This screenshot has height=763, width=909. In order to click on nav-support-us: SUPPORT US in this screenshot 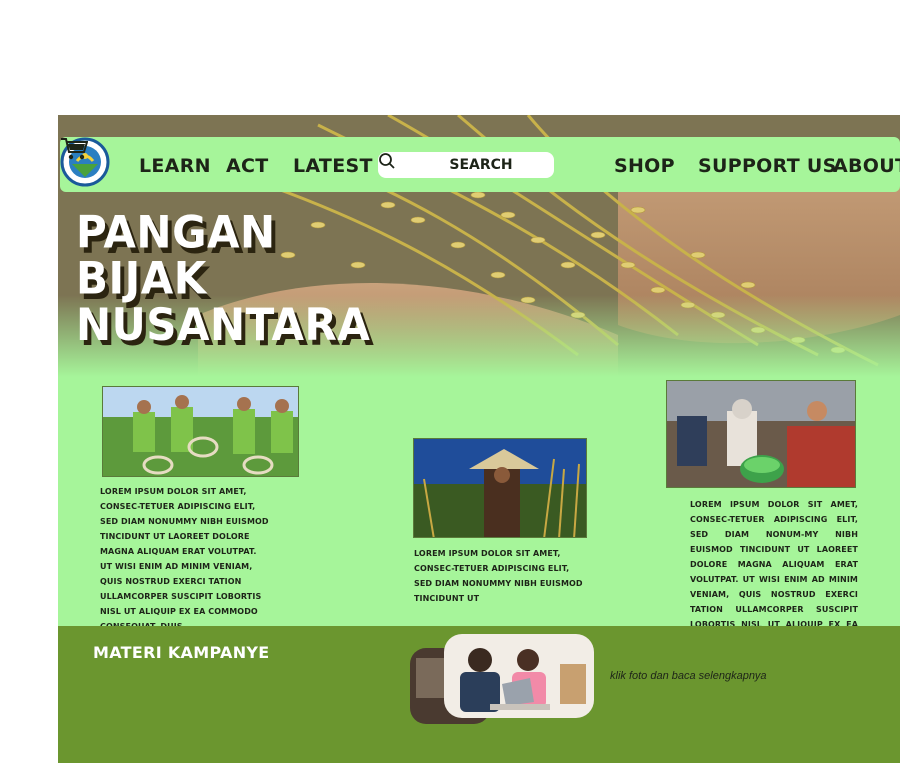, I will do `click(767, 166)`.